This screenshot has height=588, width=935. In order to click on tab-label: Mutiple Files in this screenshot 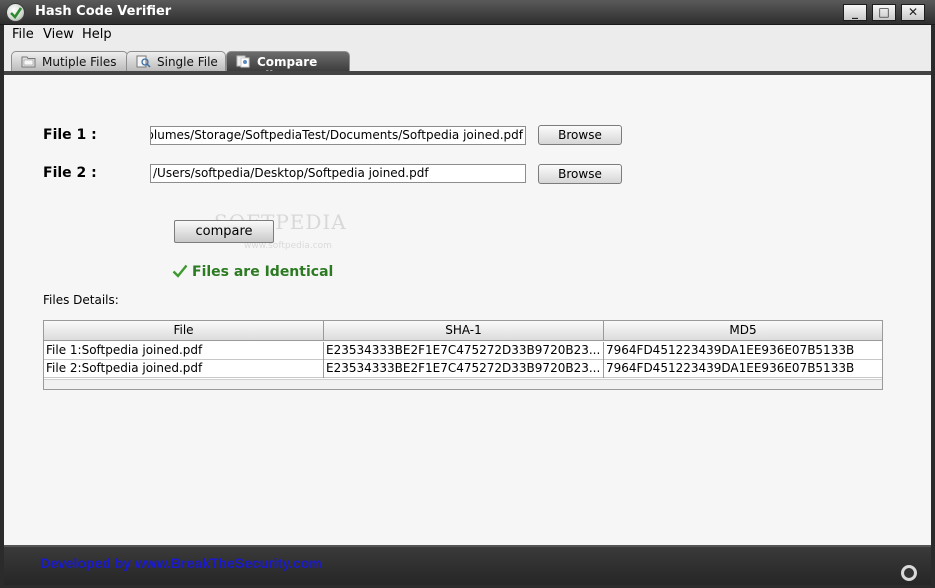, I will do `click(79, 62)`.